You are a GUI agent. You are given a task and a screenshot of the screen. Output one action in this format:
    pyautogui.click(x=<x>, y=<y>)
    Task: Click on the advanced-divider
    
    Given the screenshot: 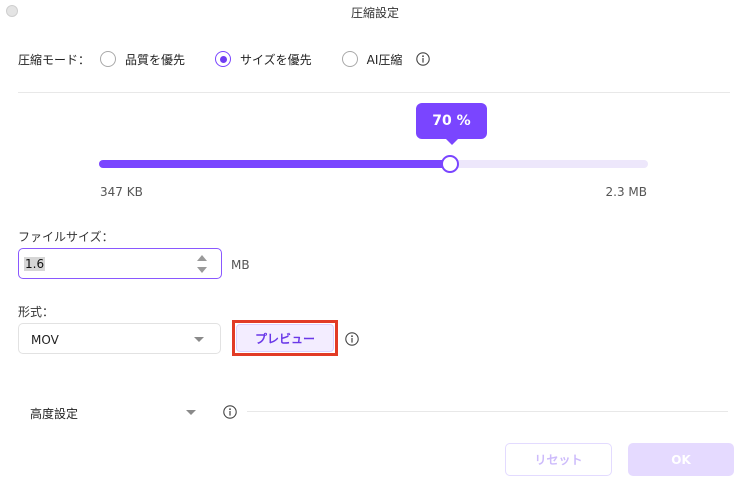 What is the action you would take?
    pyautogui.click(x=487, y=411)
    